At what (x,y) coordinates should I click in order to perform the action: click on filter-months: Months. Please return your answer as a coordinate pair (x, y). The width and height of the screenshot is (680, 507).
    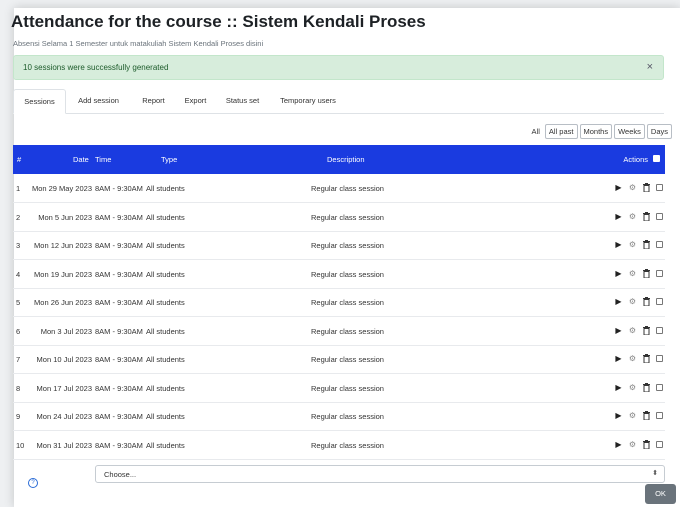
    Looking at the image, I should click on (596, 131).